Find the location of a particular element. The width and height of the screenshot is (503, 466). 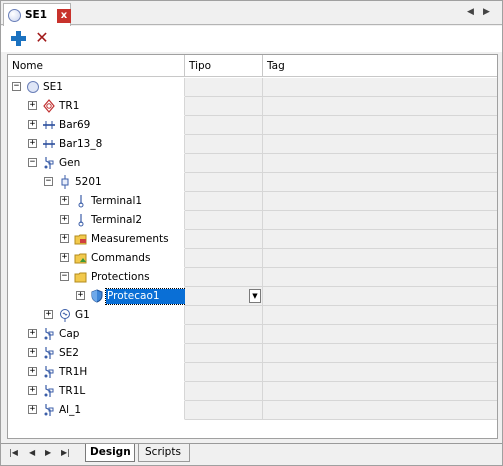

close-icon: x is located at coordinates (64, 16).